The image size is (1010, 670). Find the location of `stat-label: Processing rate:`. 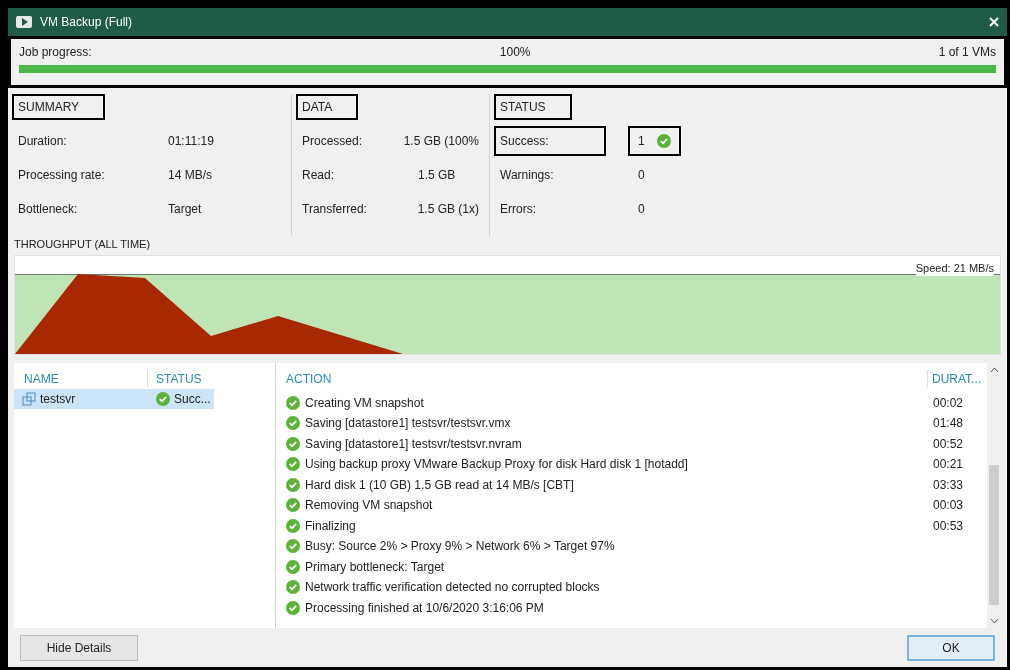

stat-label: Processing rate: is located at coordinates (61, 175).